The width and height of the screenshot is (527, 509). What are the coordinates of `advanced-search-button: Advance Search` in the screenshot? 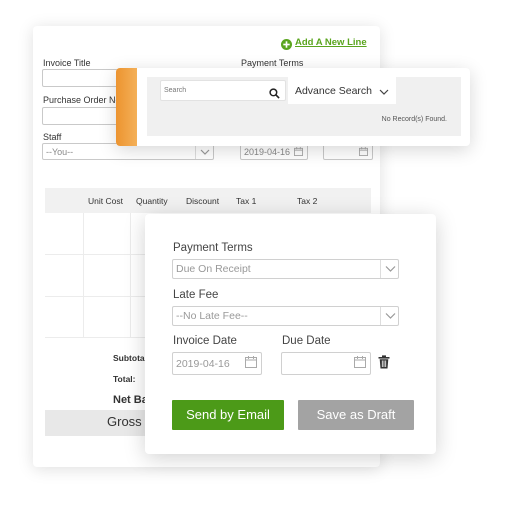 It's located at (342, 90).